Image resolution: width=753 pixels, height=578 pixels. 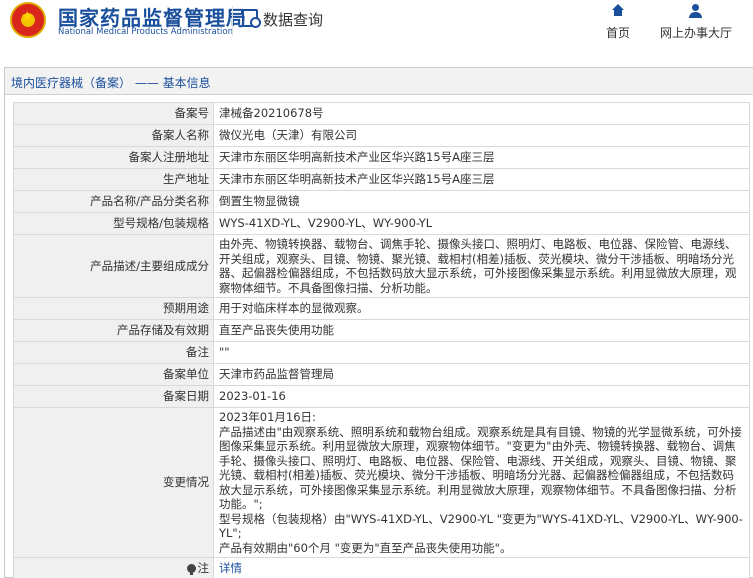 What do you see at coordinates (113, 396) in the screenshot?
I see `row-label: 备案日期` at bounding box center [113, 396].